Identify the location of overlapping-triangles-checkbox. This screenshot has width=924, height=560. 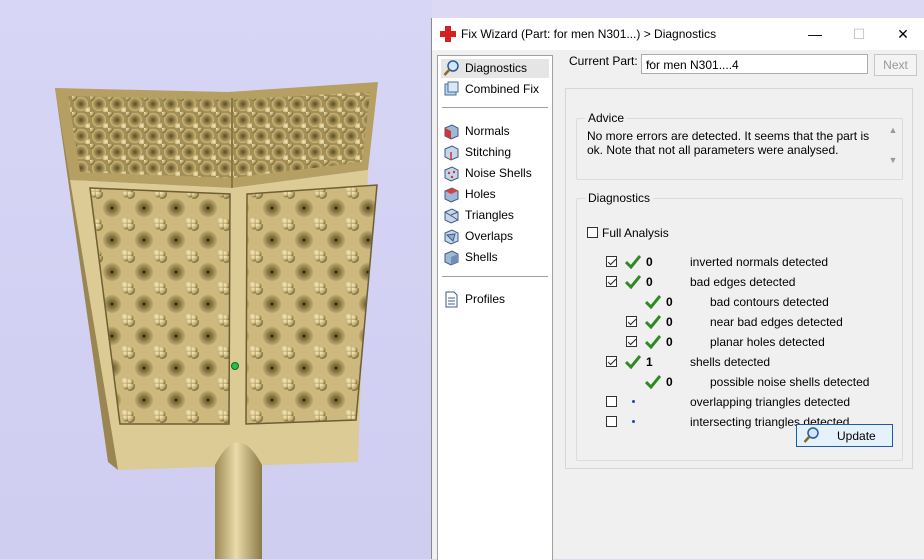
(611, 401).